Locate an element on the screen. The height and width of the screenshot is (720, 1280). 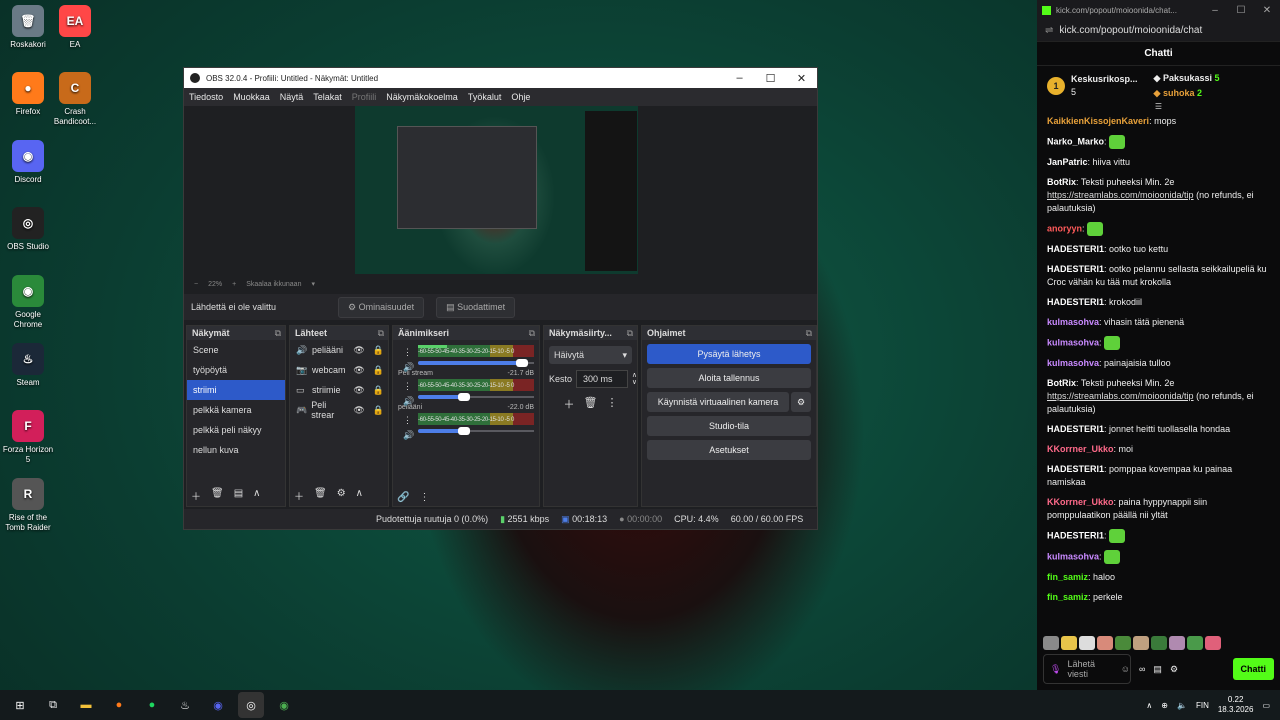
scene-item: työpöytä is located at coordinates (236, 370).